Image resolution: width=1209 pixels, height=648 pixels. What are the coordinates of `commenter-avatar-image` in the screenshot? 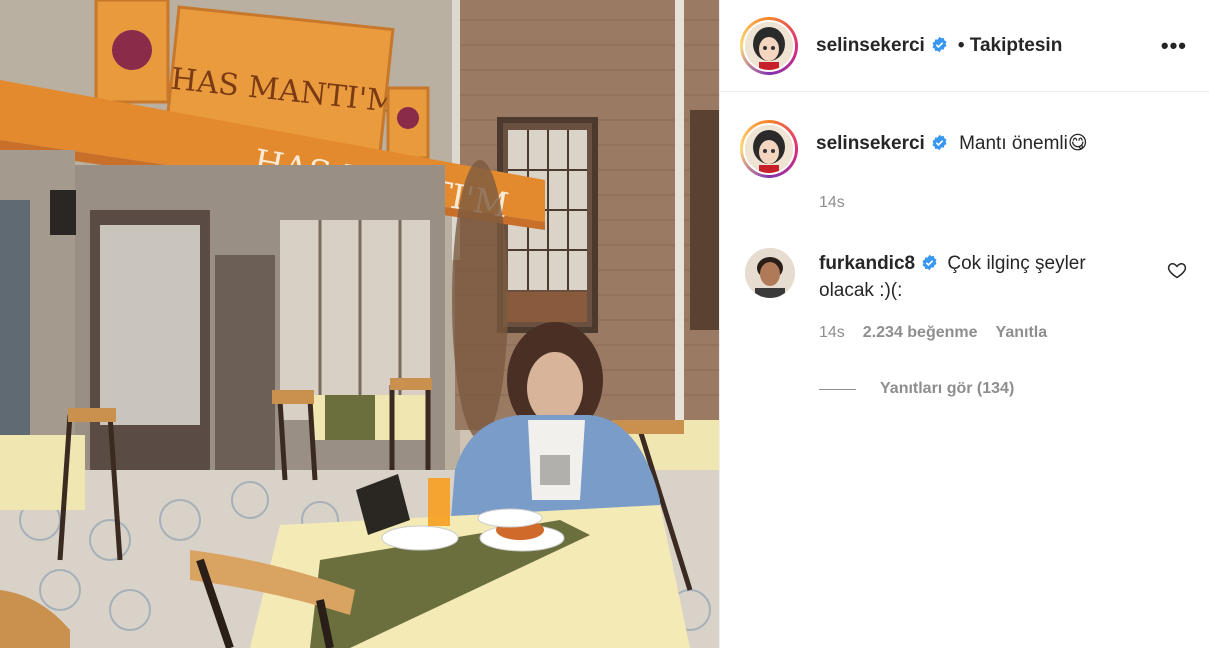 It's located at (770, 273).